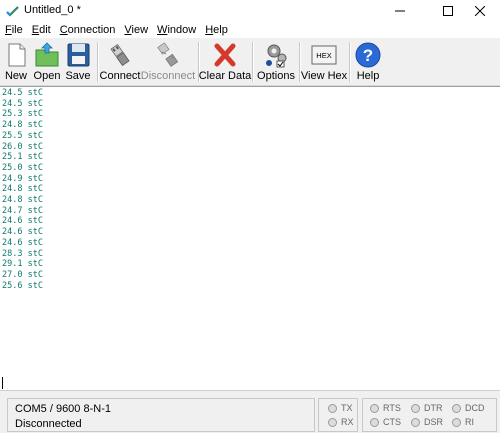 This screenshot has height=433, width=500. What do you see at coordinates (48, 424) in the screenshot?
I see `connection-state: Disconnected` at bounding box center [48, 424].